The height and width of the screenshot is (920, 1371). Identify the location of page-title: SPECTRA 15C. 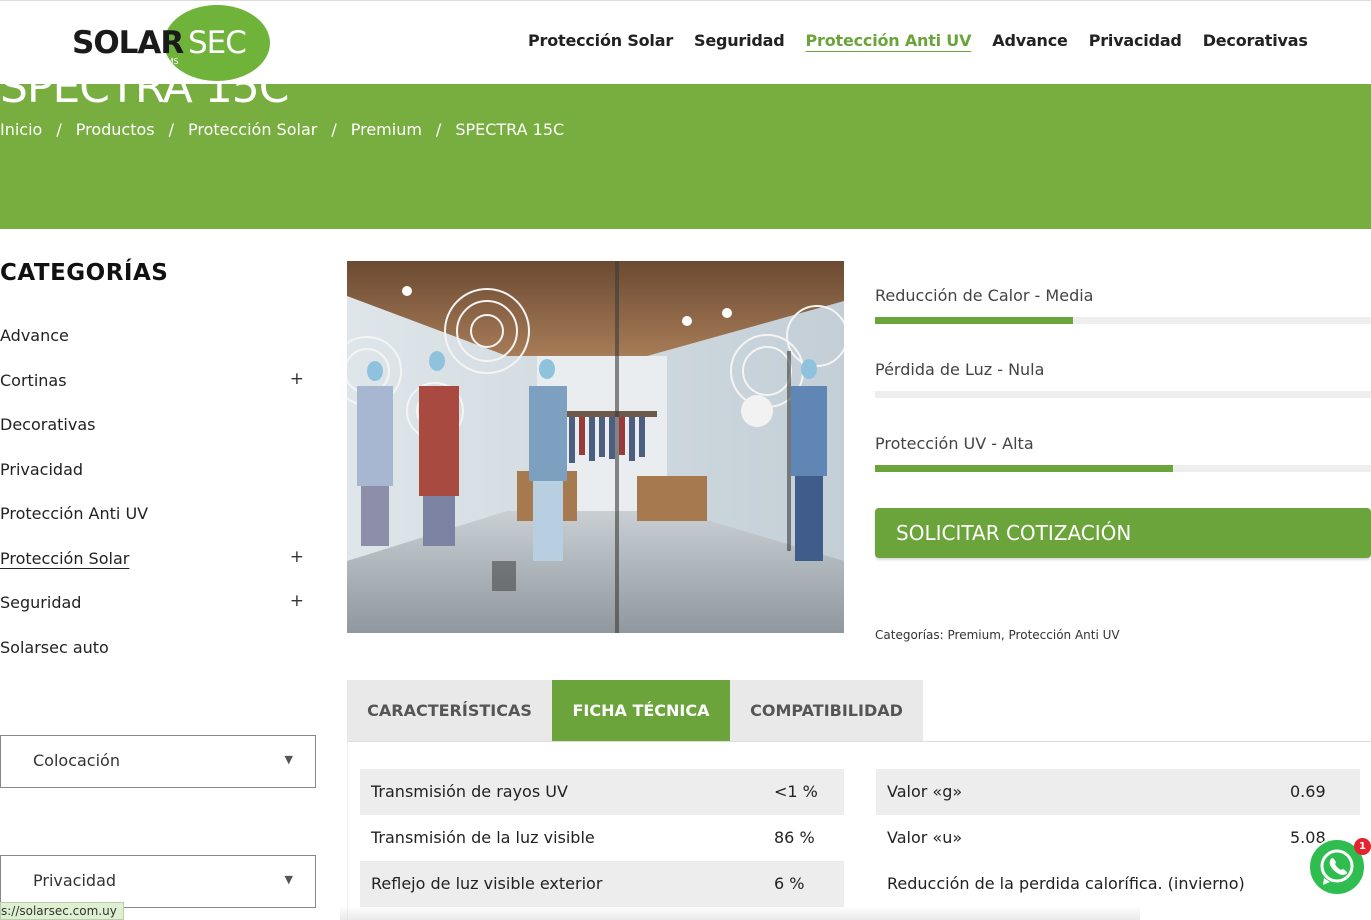
(144, 98).